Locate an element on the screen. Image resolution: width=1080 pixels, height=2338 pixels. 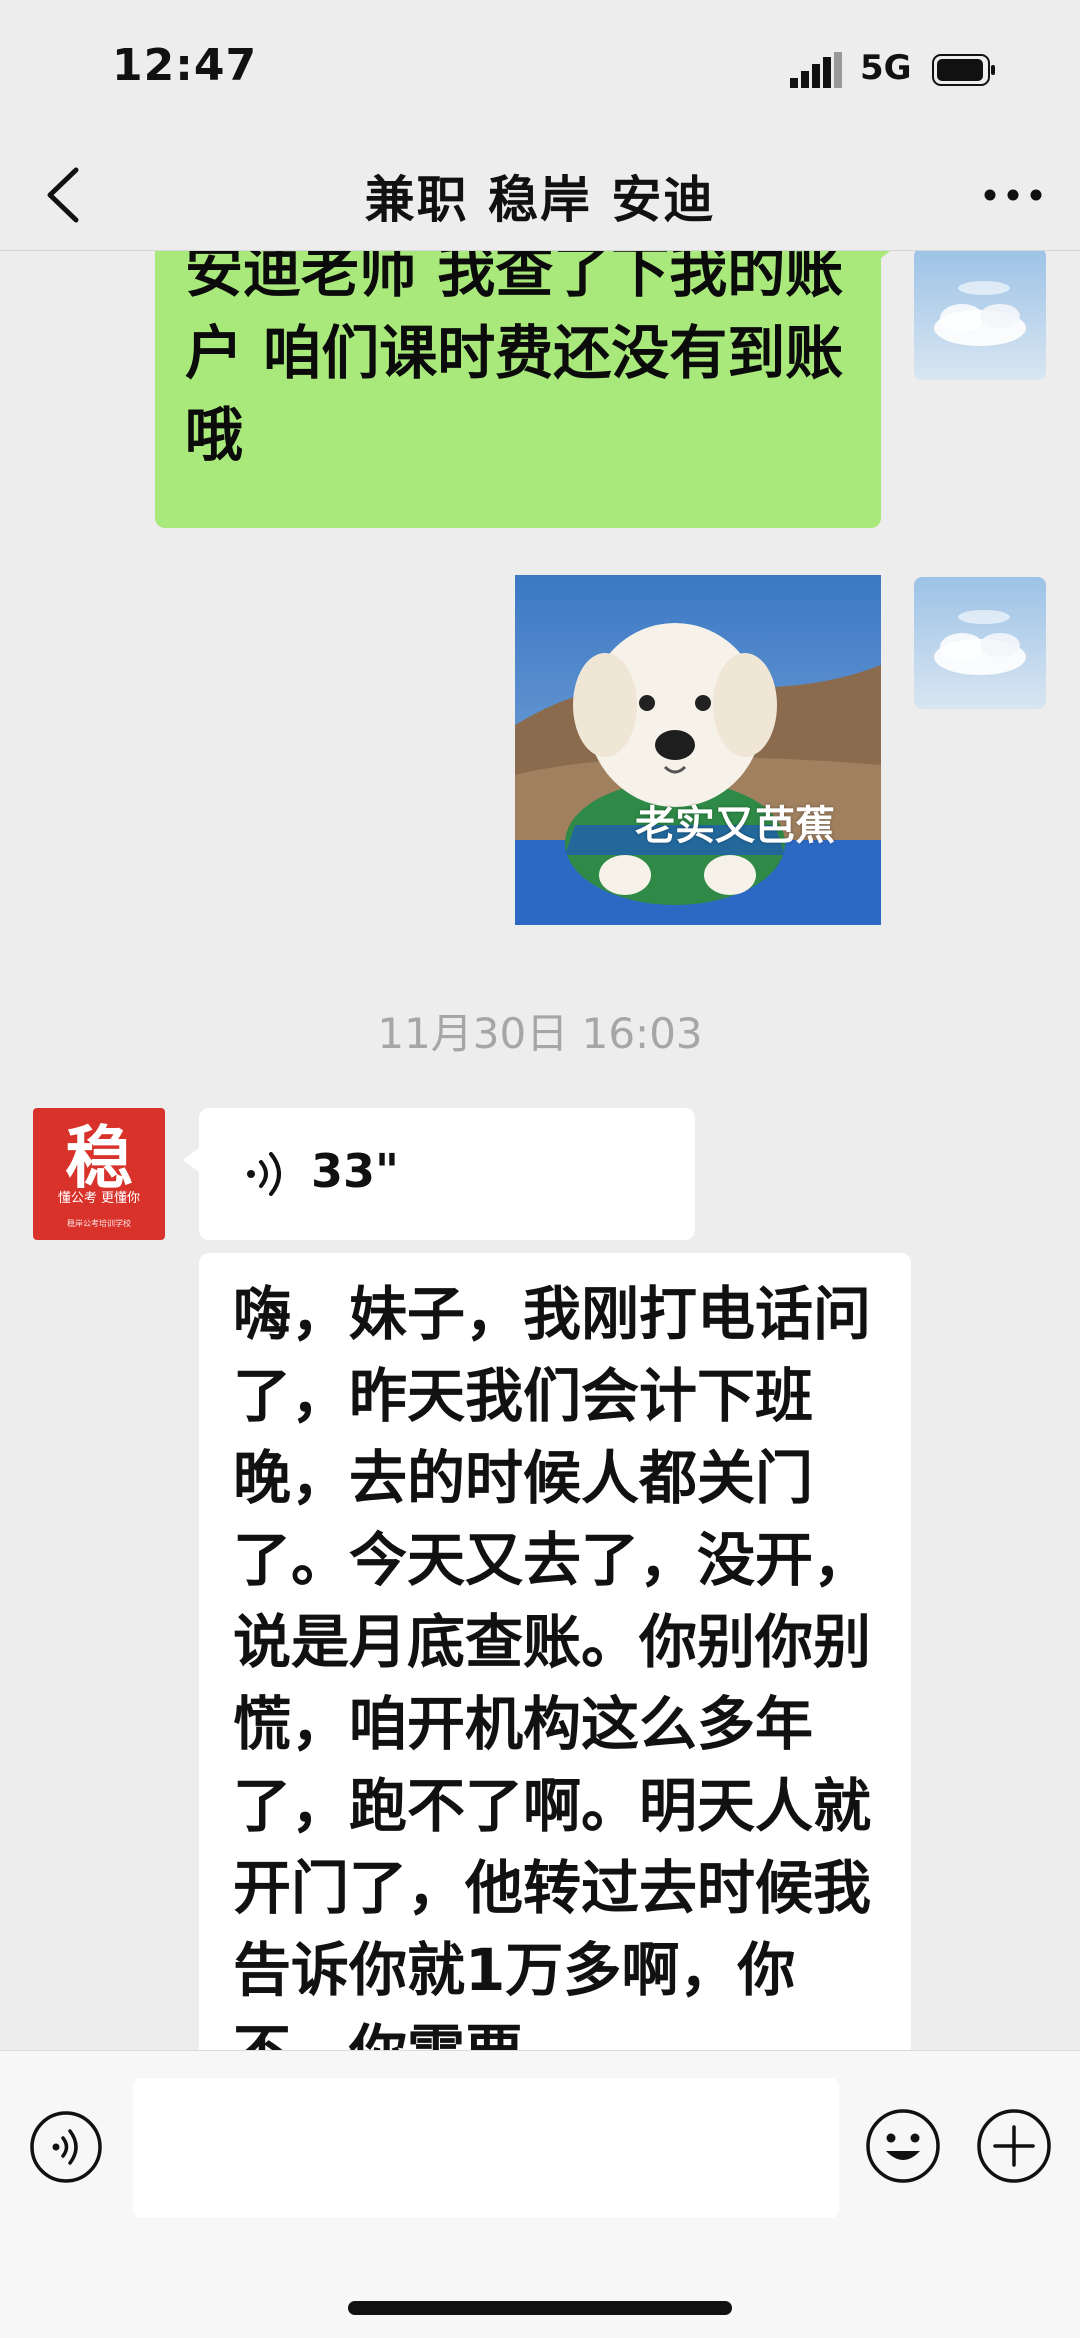
logo-char: 稳 is located at coordinates (99, 1159).